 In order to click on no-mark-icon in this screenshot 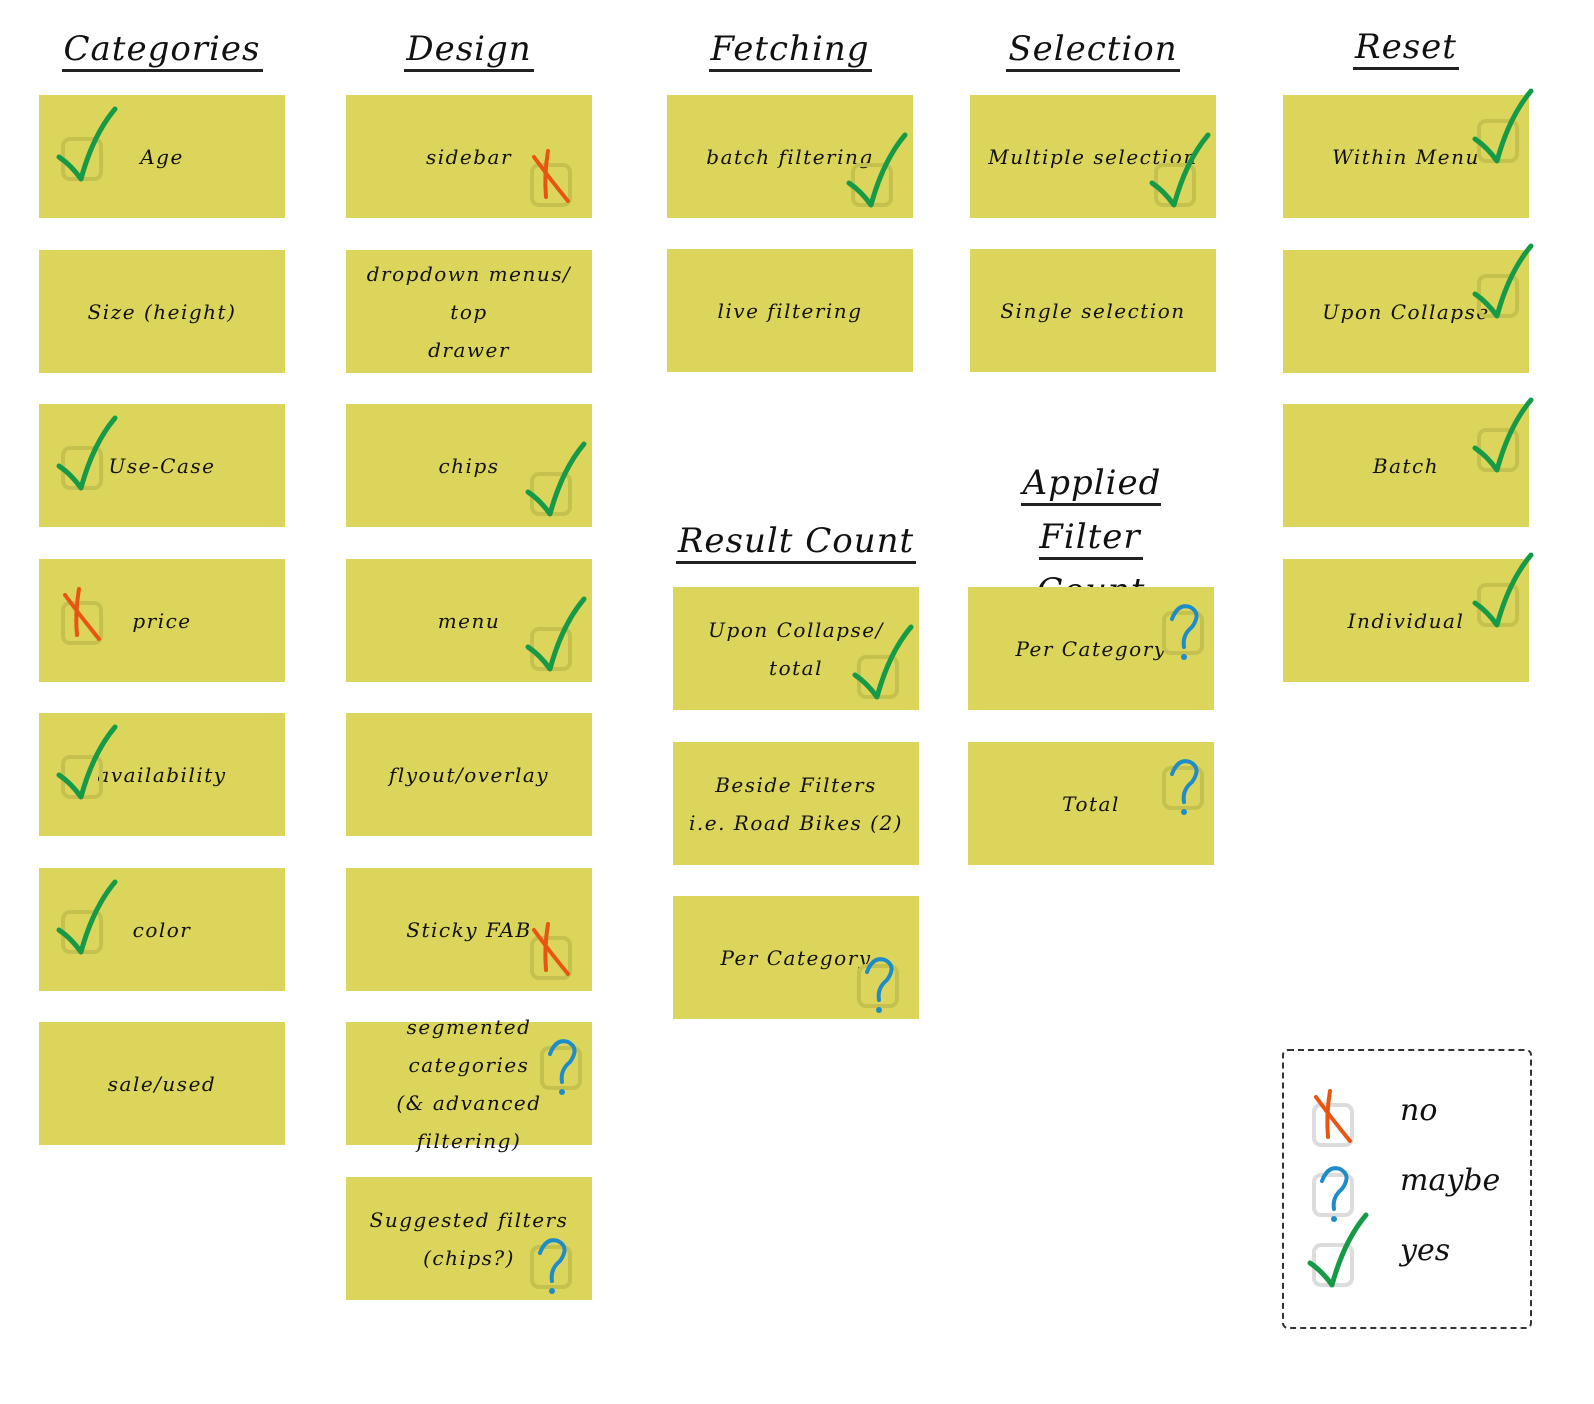, I will do `click(1338, 1111)`.